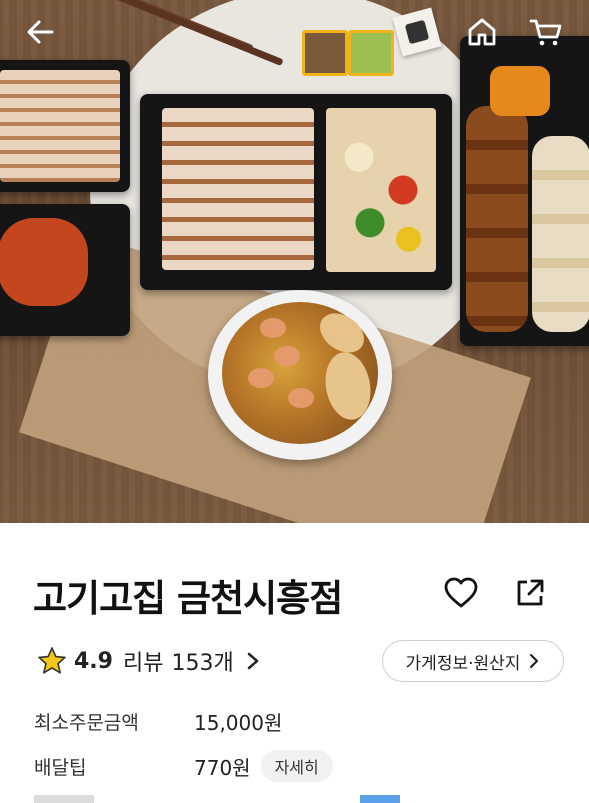  Describe the element at coordinates (463, 663) in the screenshot. I see `store-info-origin-label: 가게정보·원산지` at that location.